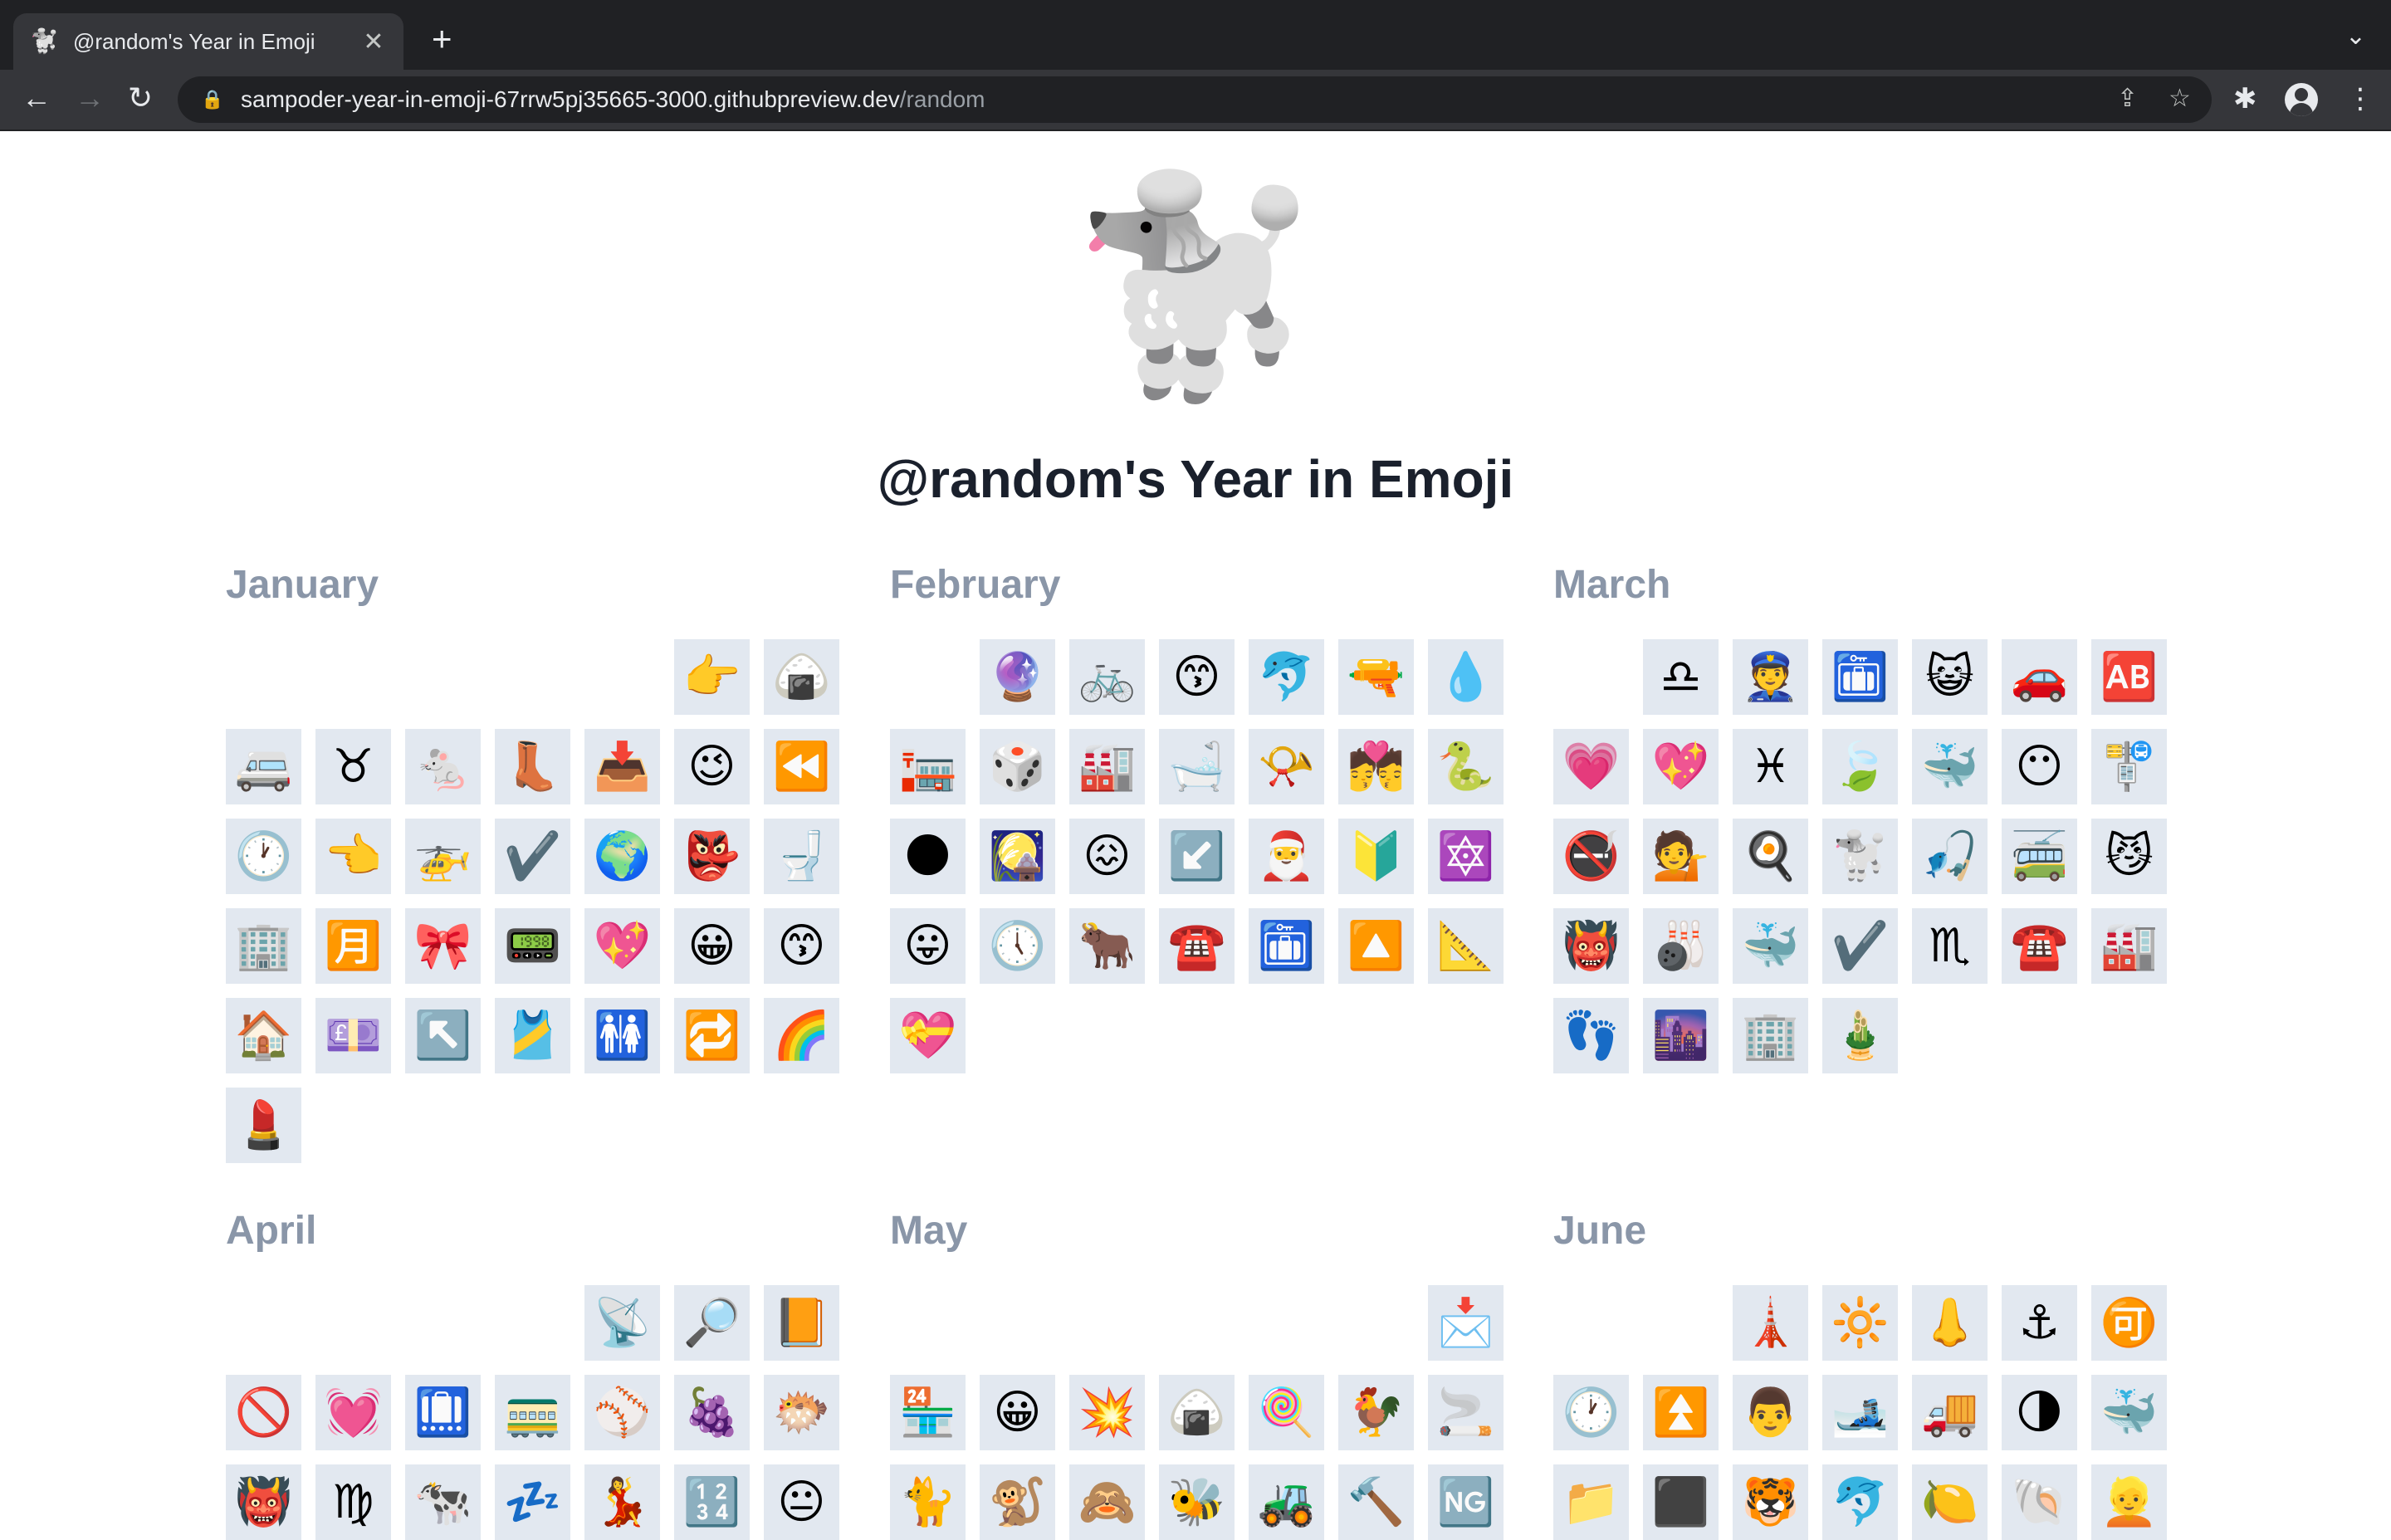 The image size is (2391, 1540). What do you see at coordinates (1860, 1323) in the screenshot?
I see `emoji-day-cell: 🔆` at bounding box center [1860, 1323].